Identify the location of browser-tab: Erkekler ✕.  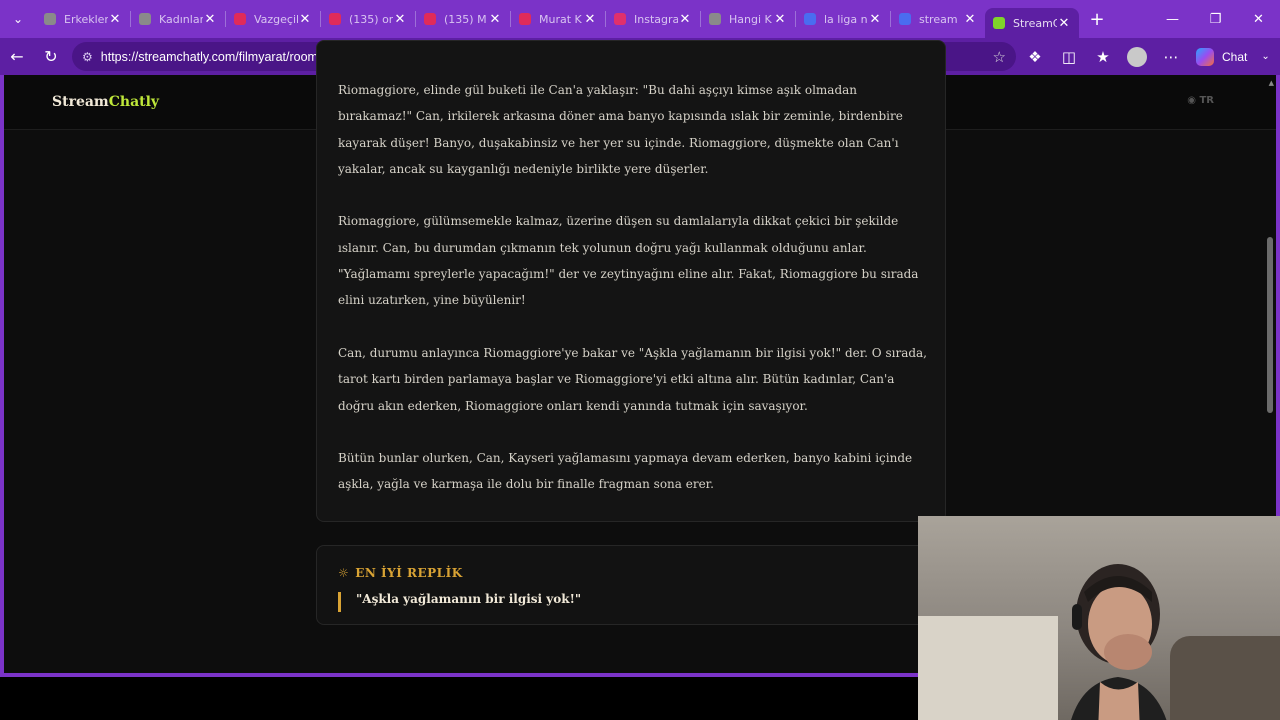
(83, 19).